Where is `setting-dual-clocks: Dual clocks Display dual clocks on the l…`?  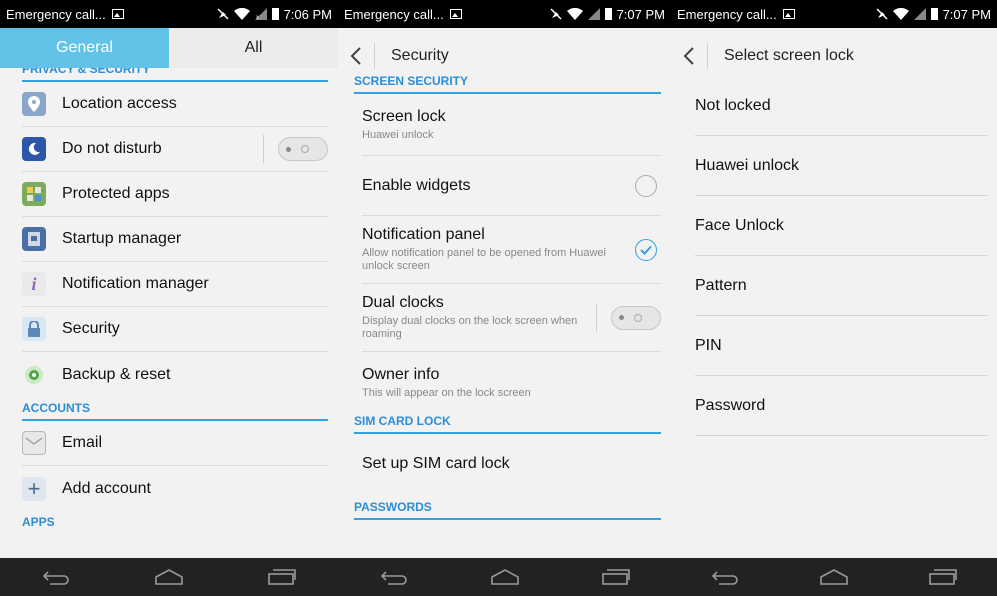 setting-dual-clocks: Dual clocks Display dual clocks on the l… is located at coordinates (511, 318).